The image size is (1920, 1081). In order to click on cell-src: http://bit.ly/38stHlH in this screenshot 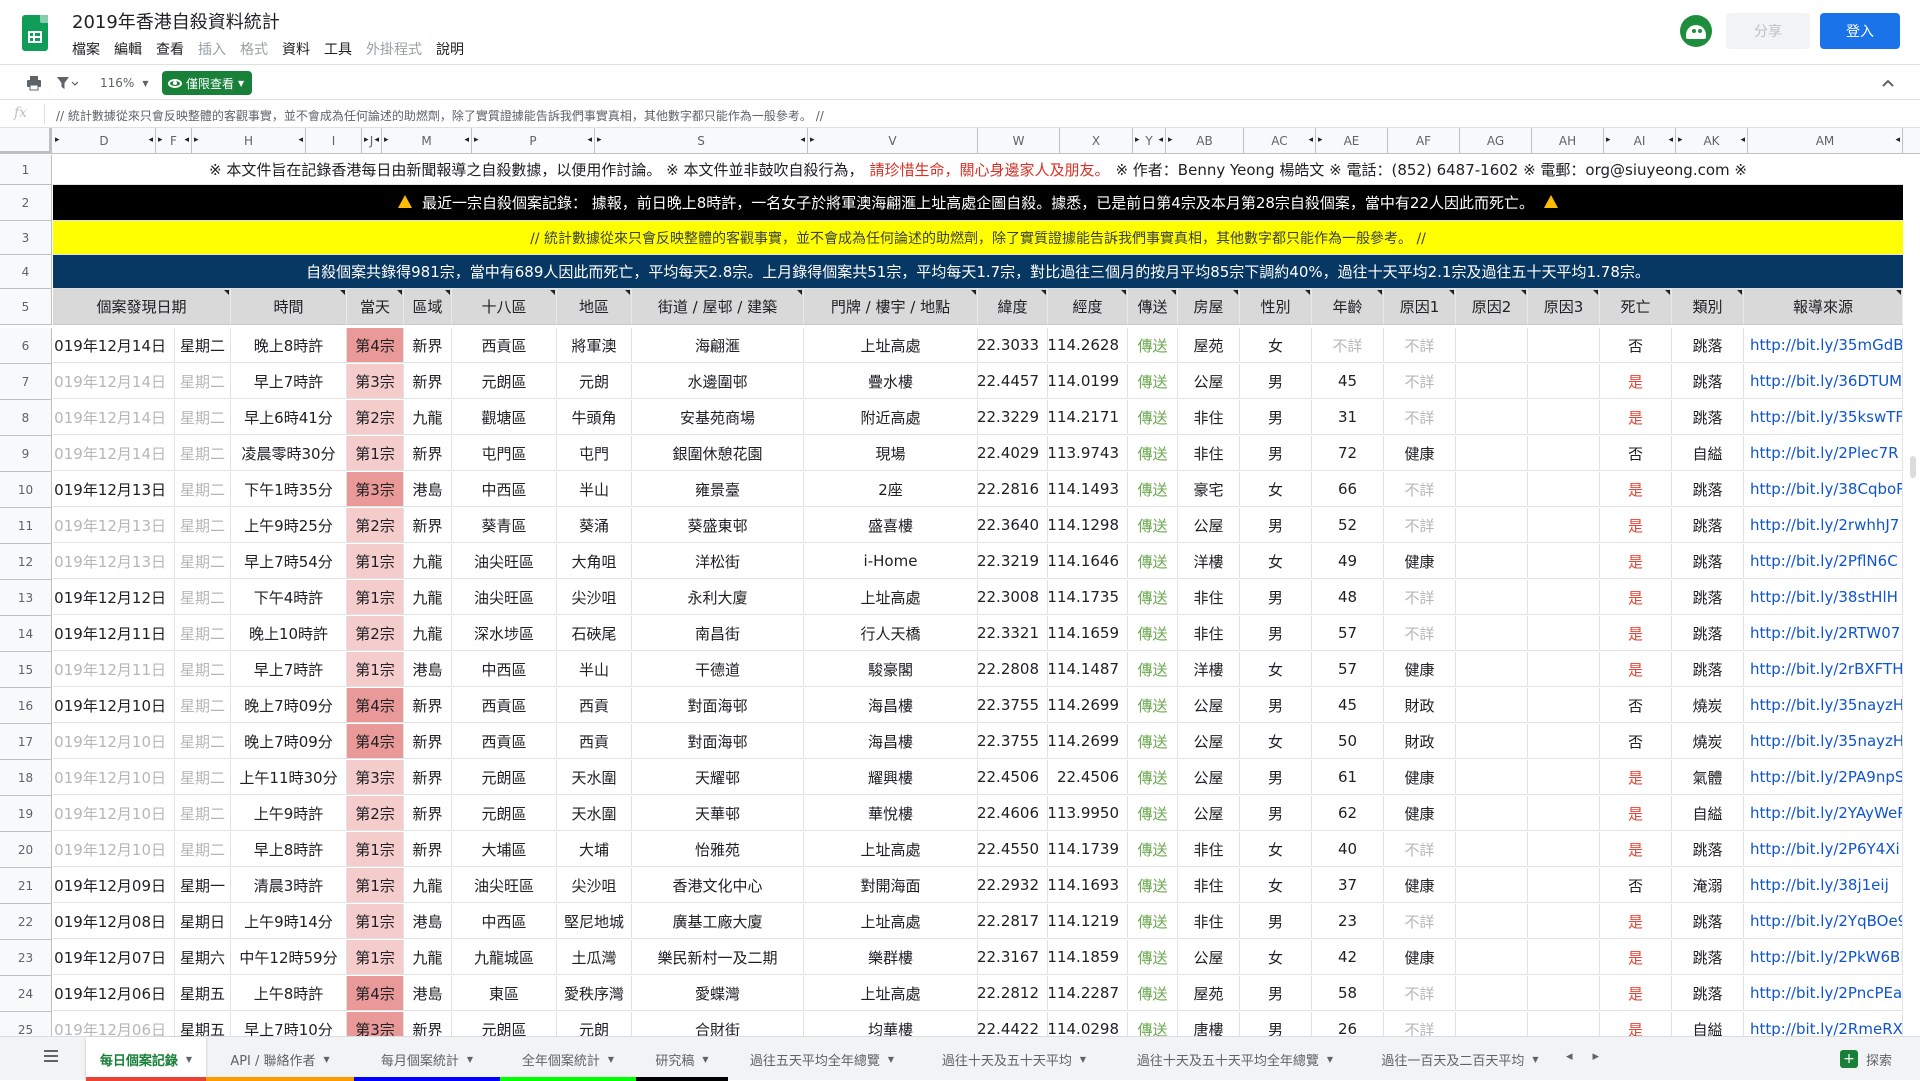, I will do `click(1823, 597)`.